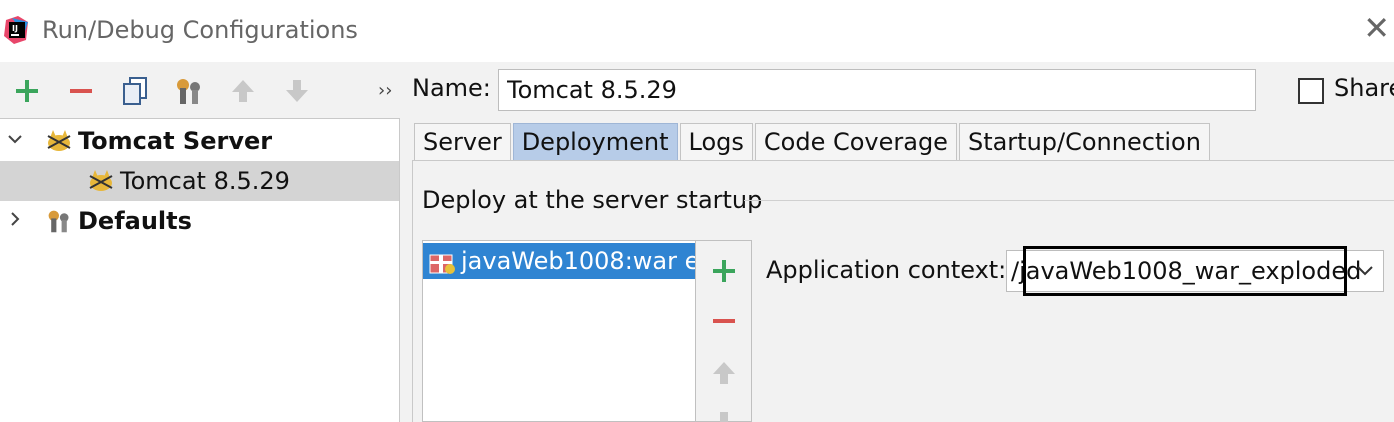 This screenshot has width=1394, height=422. Describe the element at coordinates (1311, 91) in the screenshot. I see `share-checkbox` at that location.